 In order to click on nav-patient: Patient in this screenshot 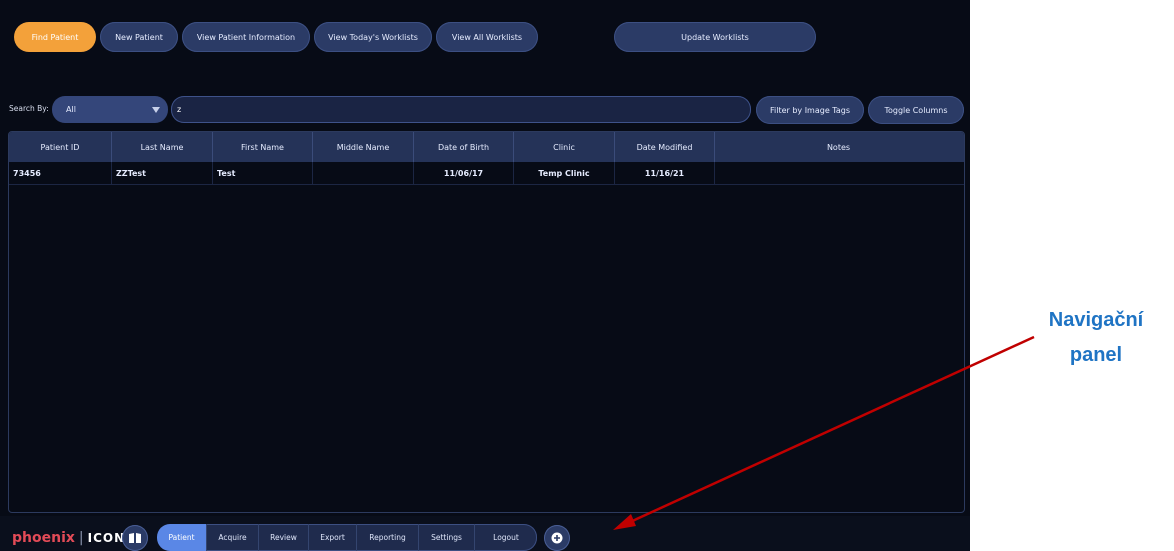, I will do `click(182, 537)`.